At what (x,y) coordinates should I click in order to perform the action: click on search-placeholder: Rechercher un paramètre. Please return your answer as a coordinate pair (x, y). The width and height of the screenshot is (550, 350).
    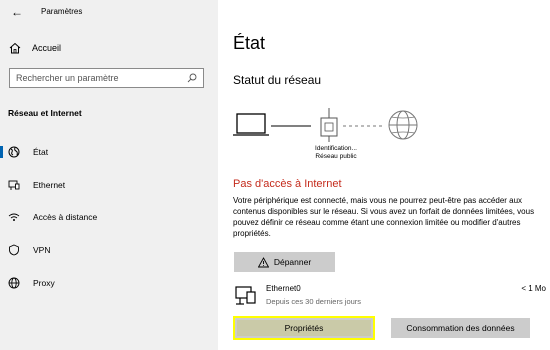
    Looking at the image, I should click on (67, 78).